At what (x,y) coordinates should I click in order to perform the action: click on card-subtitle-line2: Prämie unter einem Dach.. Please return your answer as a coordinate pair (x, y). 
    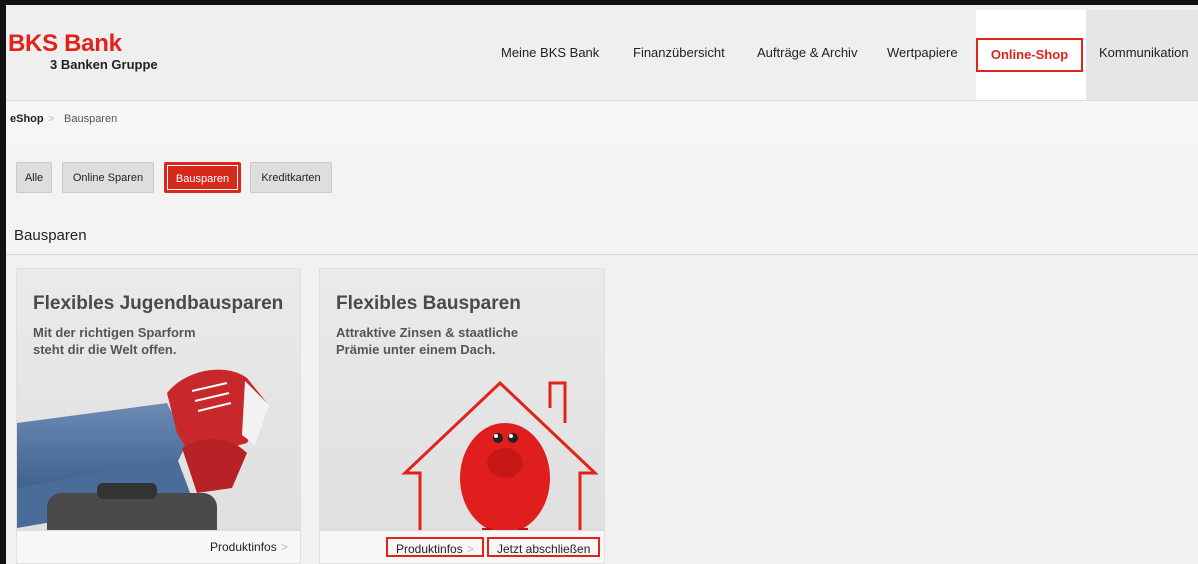
    Looking at the image, I should click on (416, 349).